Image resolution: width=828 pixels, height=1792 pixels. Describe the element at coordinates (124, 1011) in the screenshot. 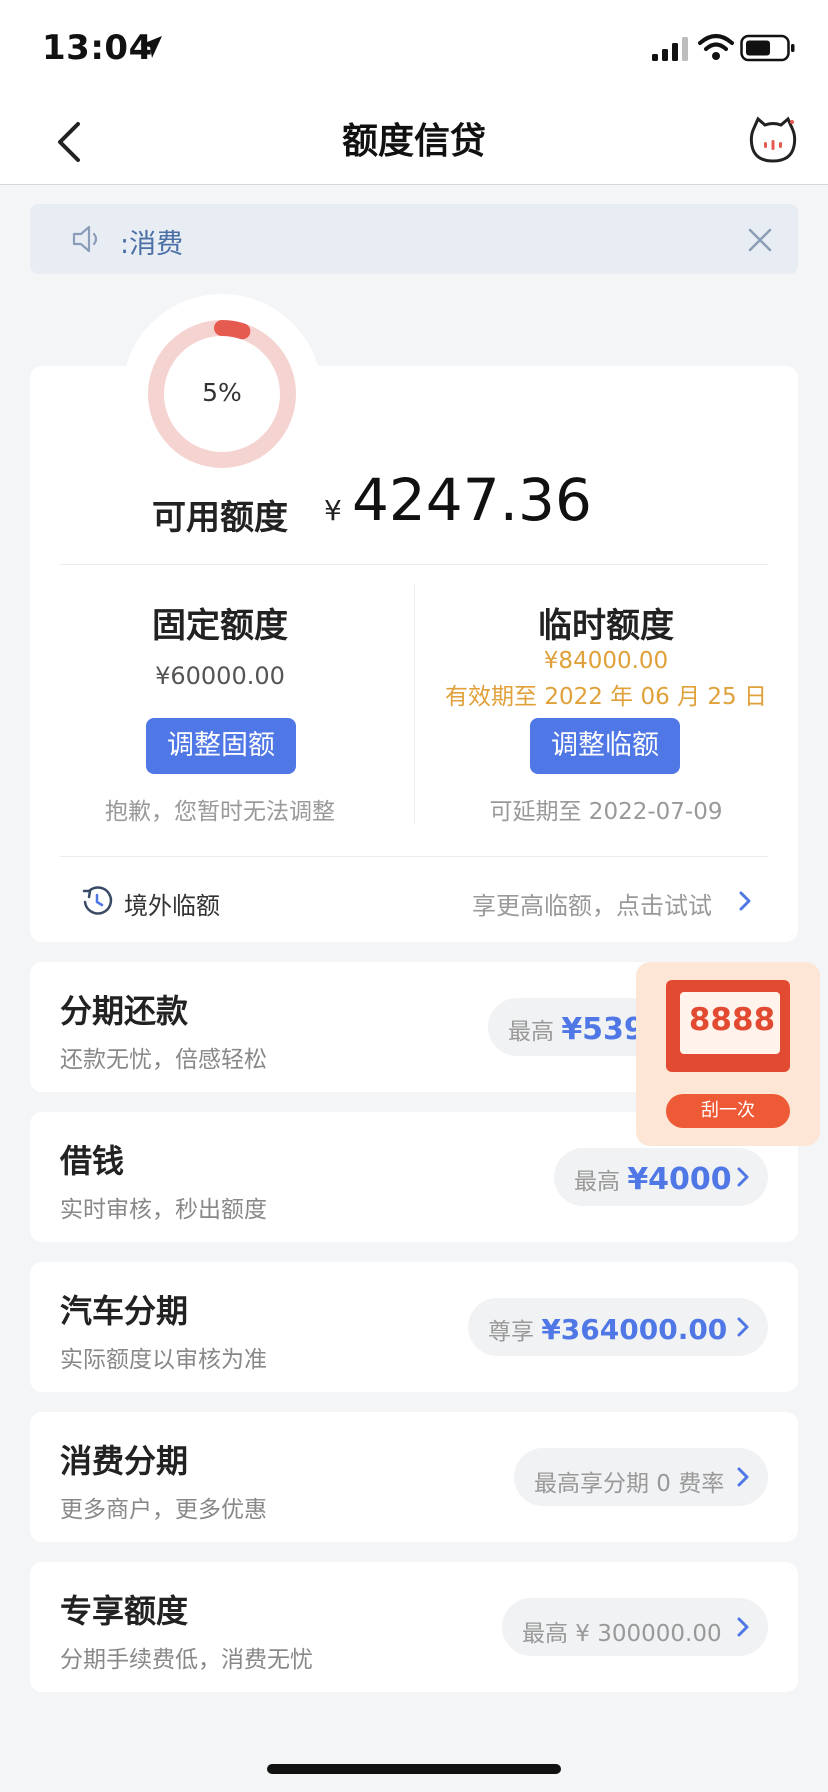

I see `product-title: 分期还款` at that location.